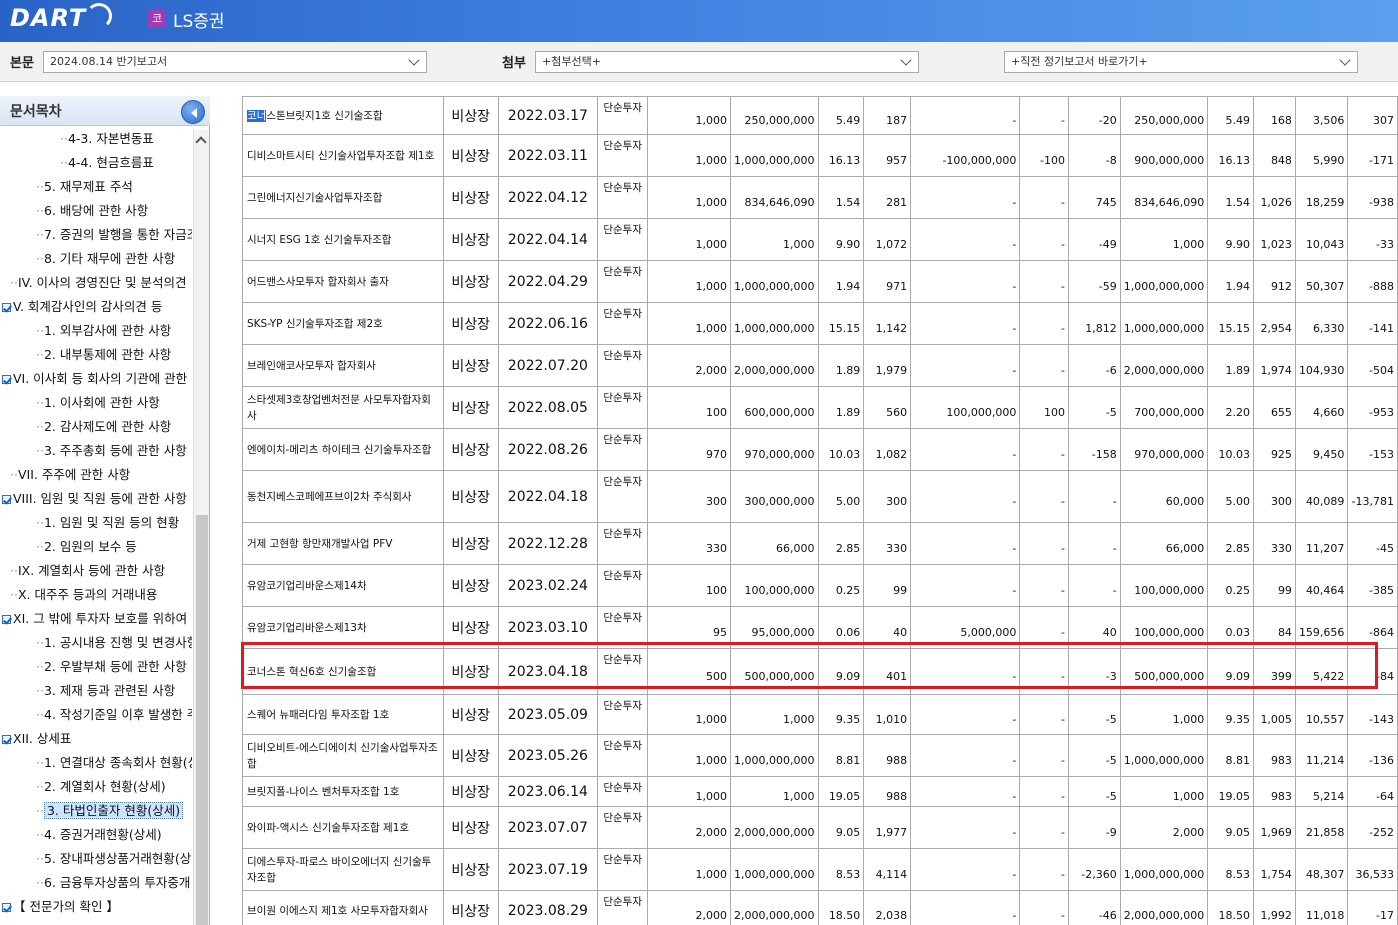 Image resolution: width=1398 pixels, height=925 pixels. I want to click on toc-item-label: VIII. 임원 및 직원 등에 관한 사항, so click(100, 498).